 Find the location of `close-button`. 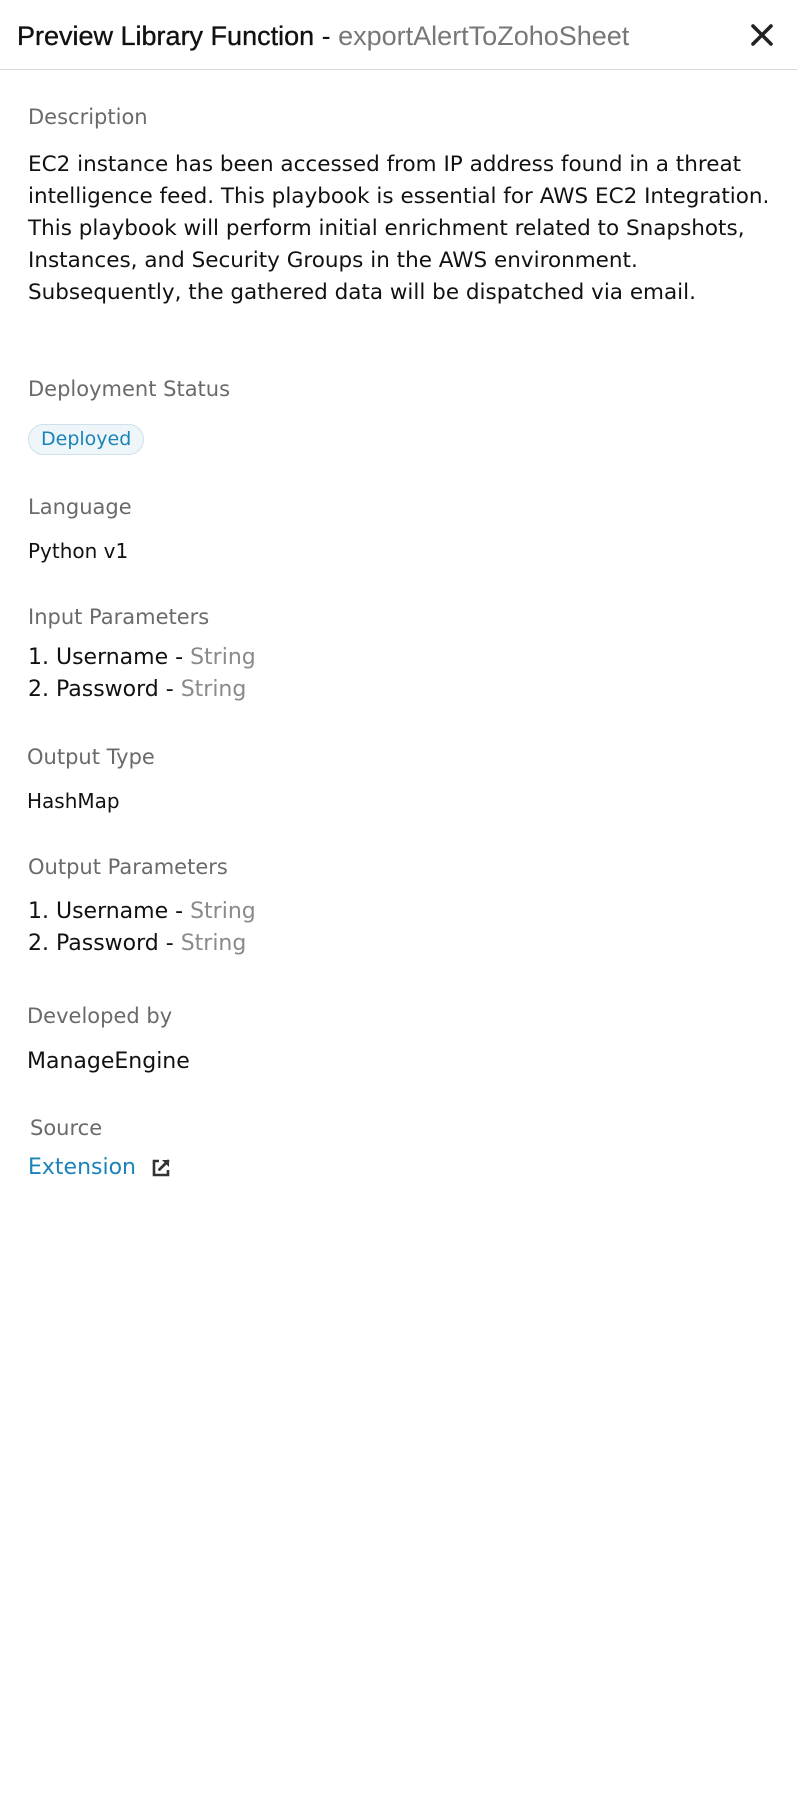

close-button is located at coordinates (762, 35).